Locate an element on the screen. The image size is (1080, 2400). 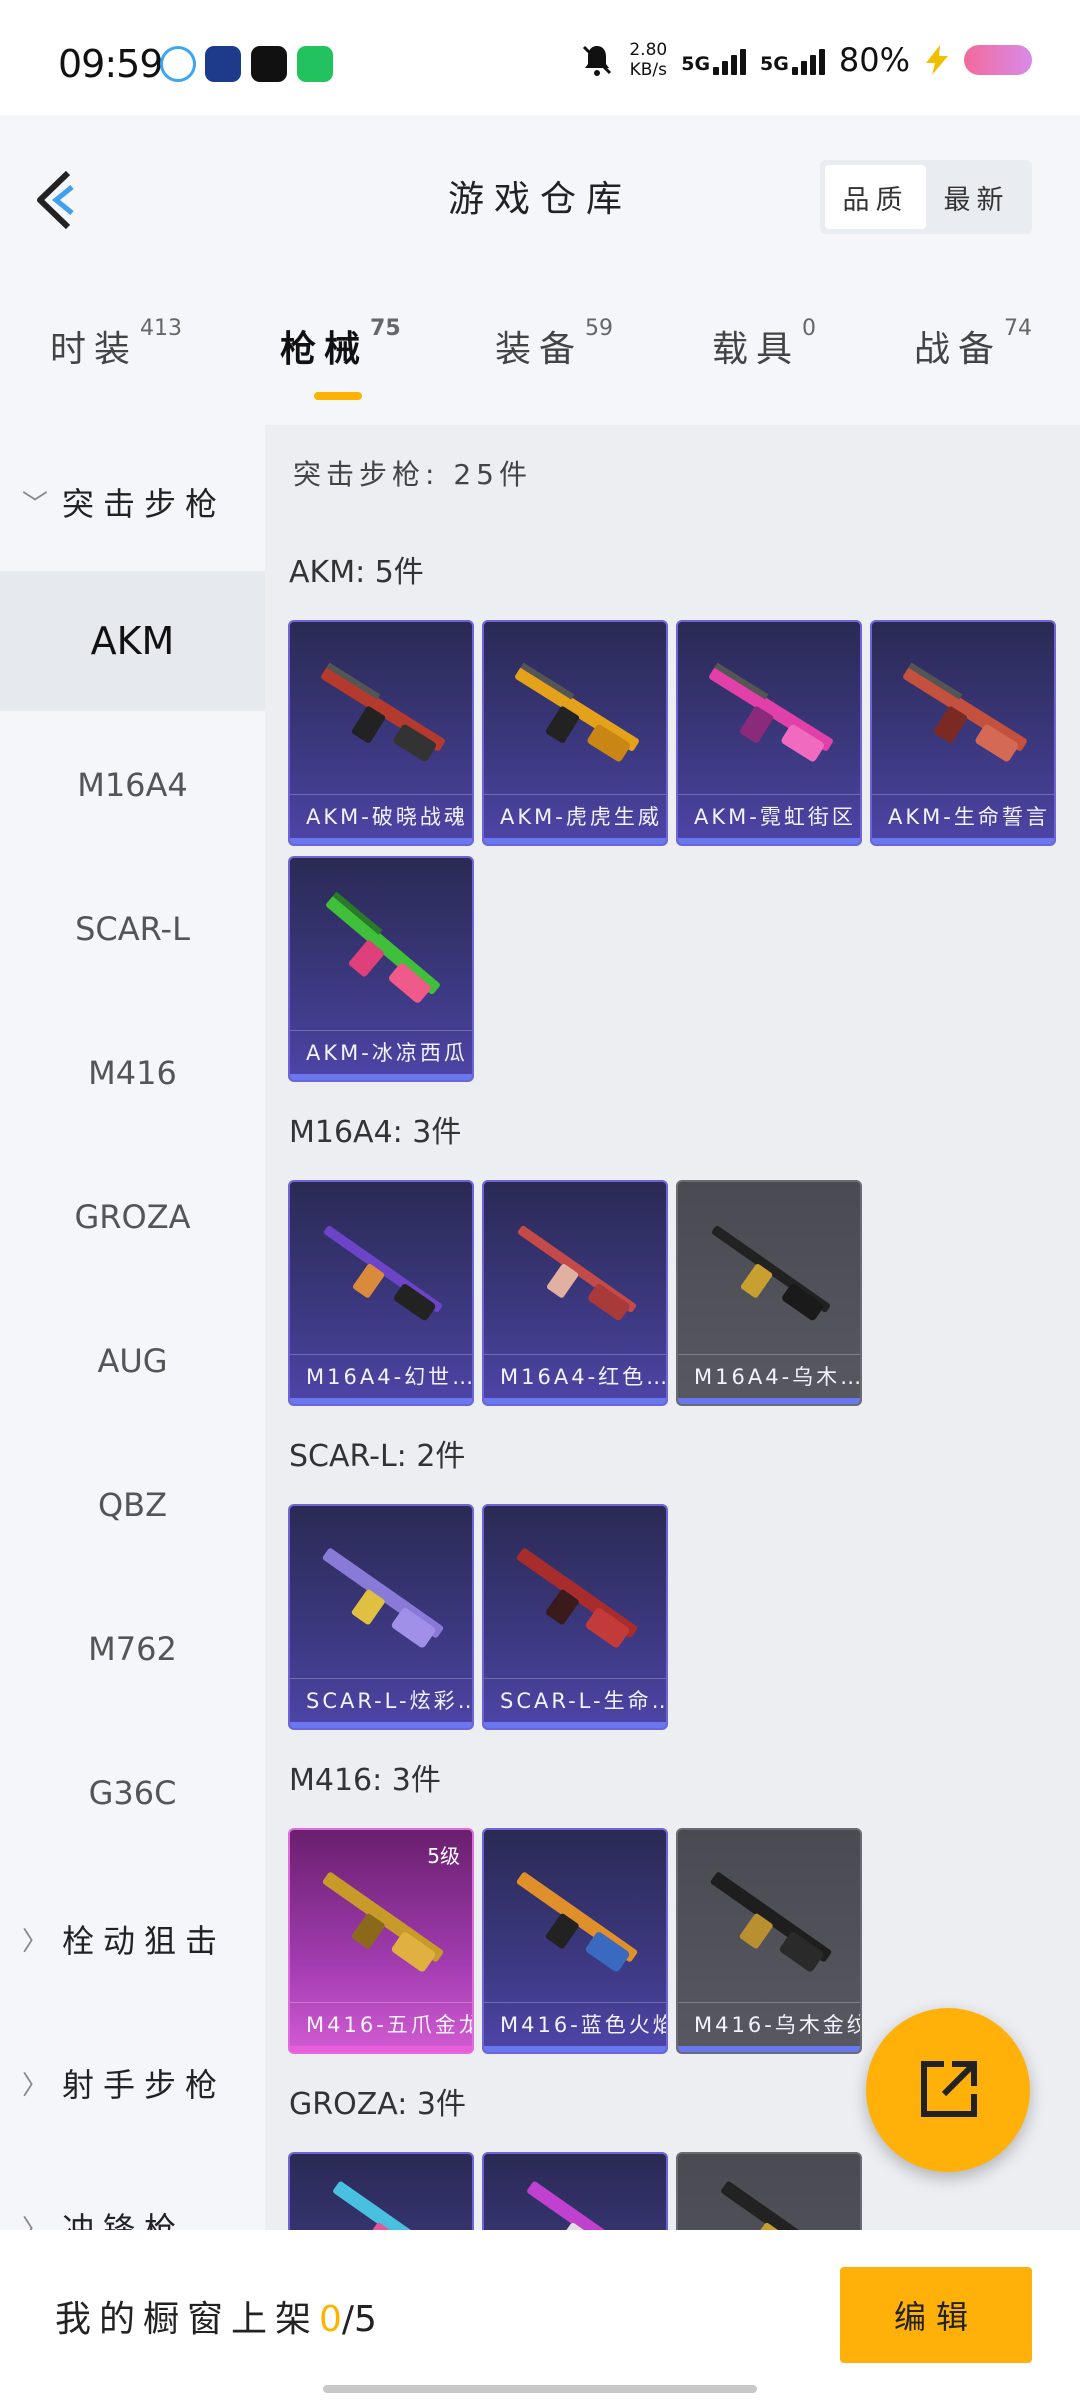
sort-by-quality: 品质 is located at coordinates (875, 197).